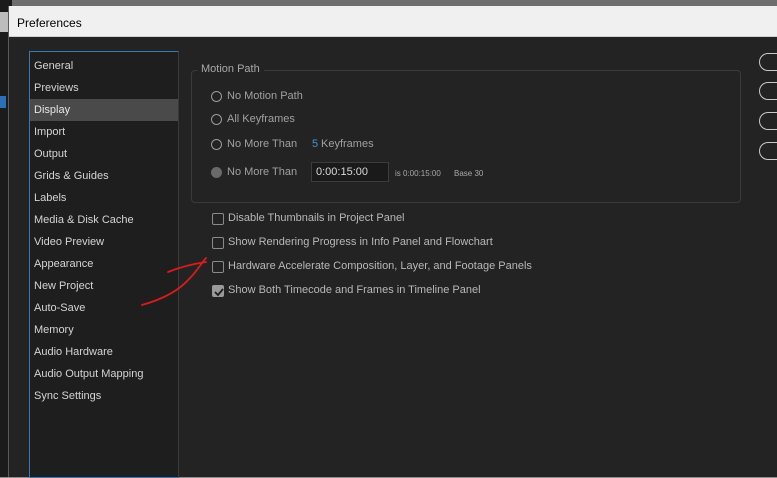 The width and height of the screenshot is (777, 478). I want to click on sidebar-item-output: Output, so click(104, 154).